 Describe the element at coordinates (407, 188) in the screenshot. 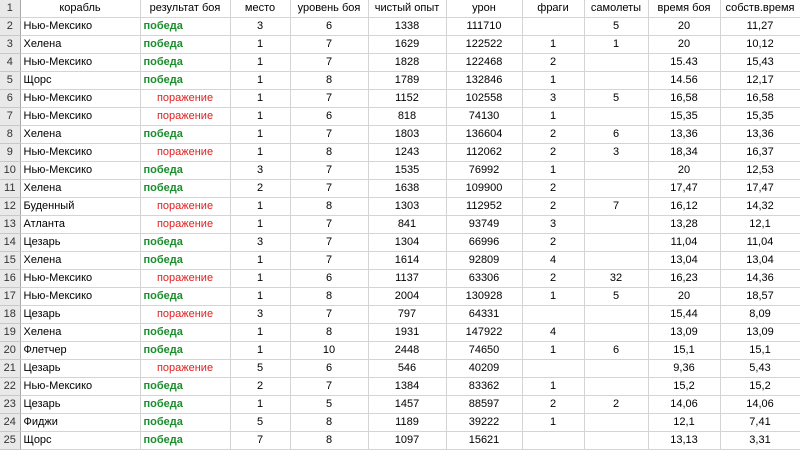

I see `cell-net-exp: 1638` at that location.